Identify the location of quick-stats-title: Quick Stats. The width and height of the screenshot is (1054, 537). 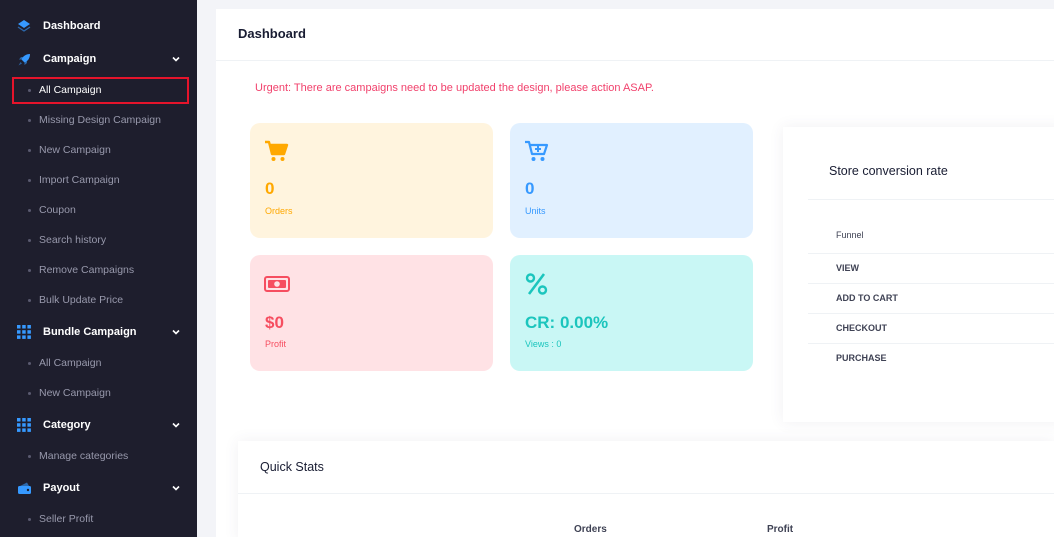
(292, 467).